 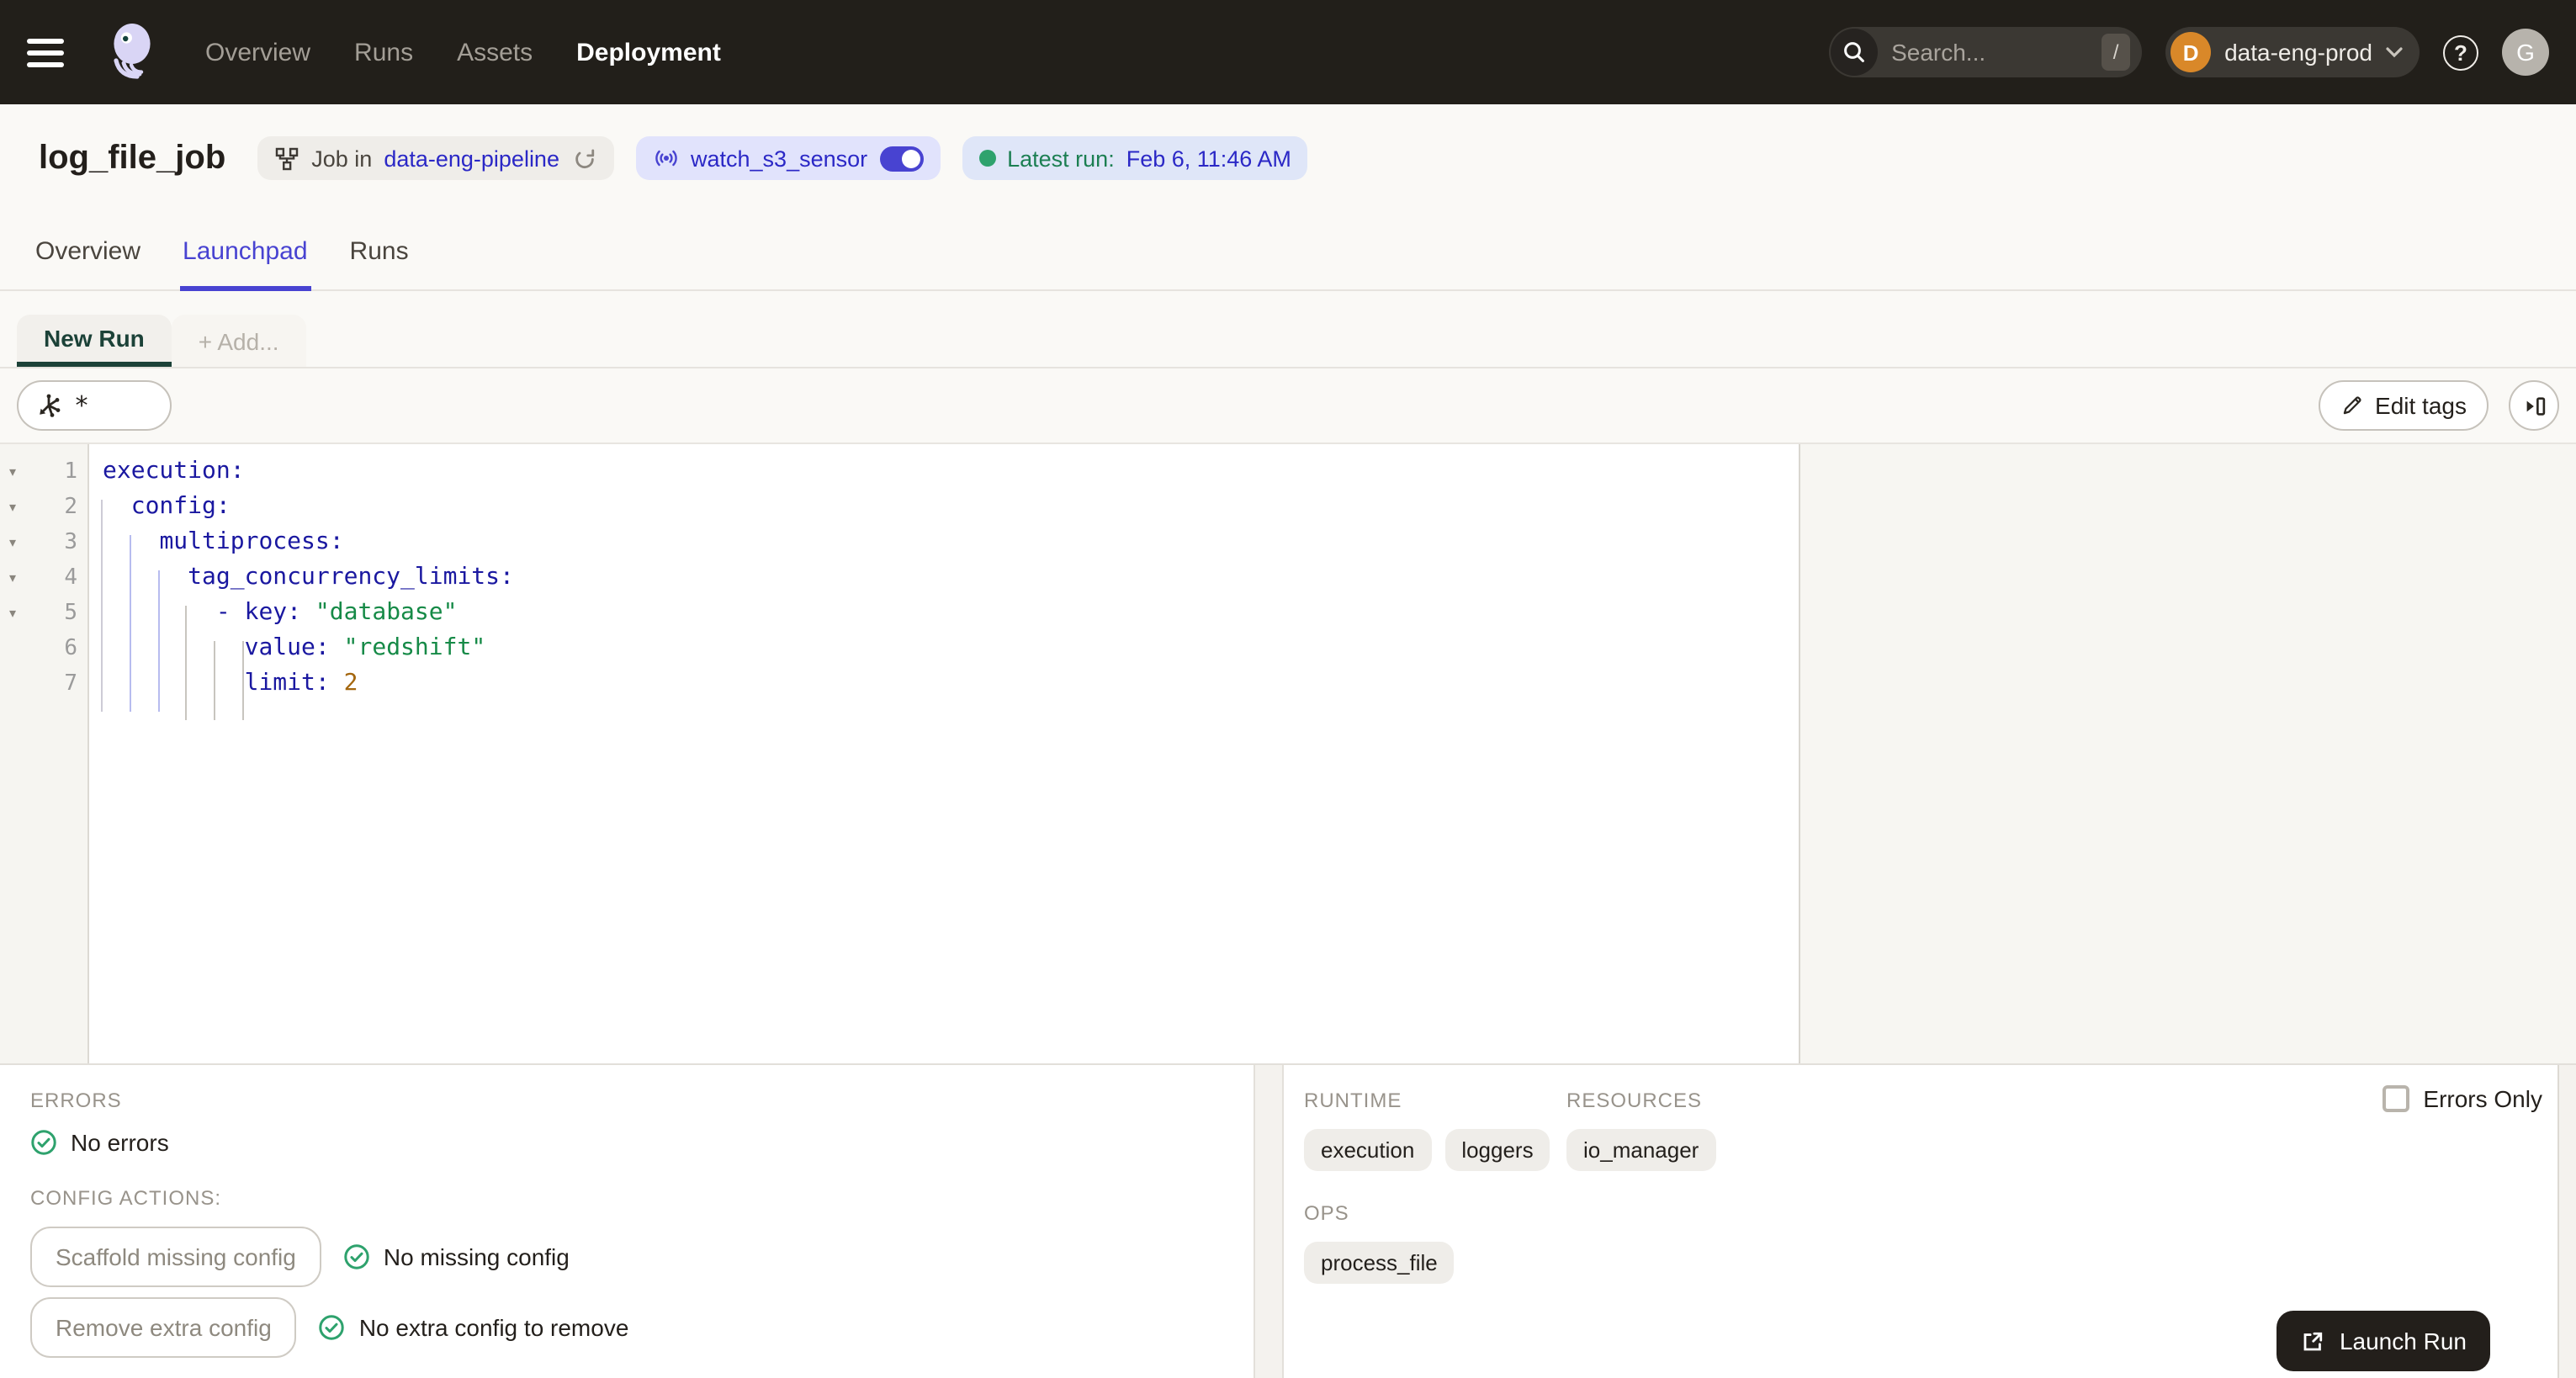 I want to click on line-number: 6, so click(x=70, y=648).